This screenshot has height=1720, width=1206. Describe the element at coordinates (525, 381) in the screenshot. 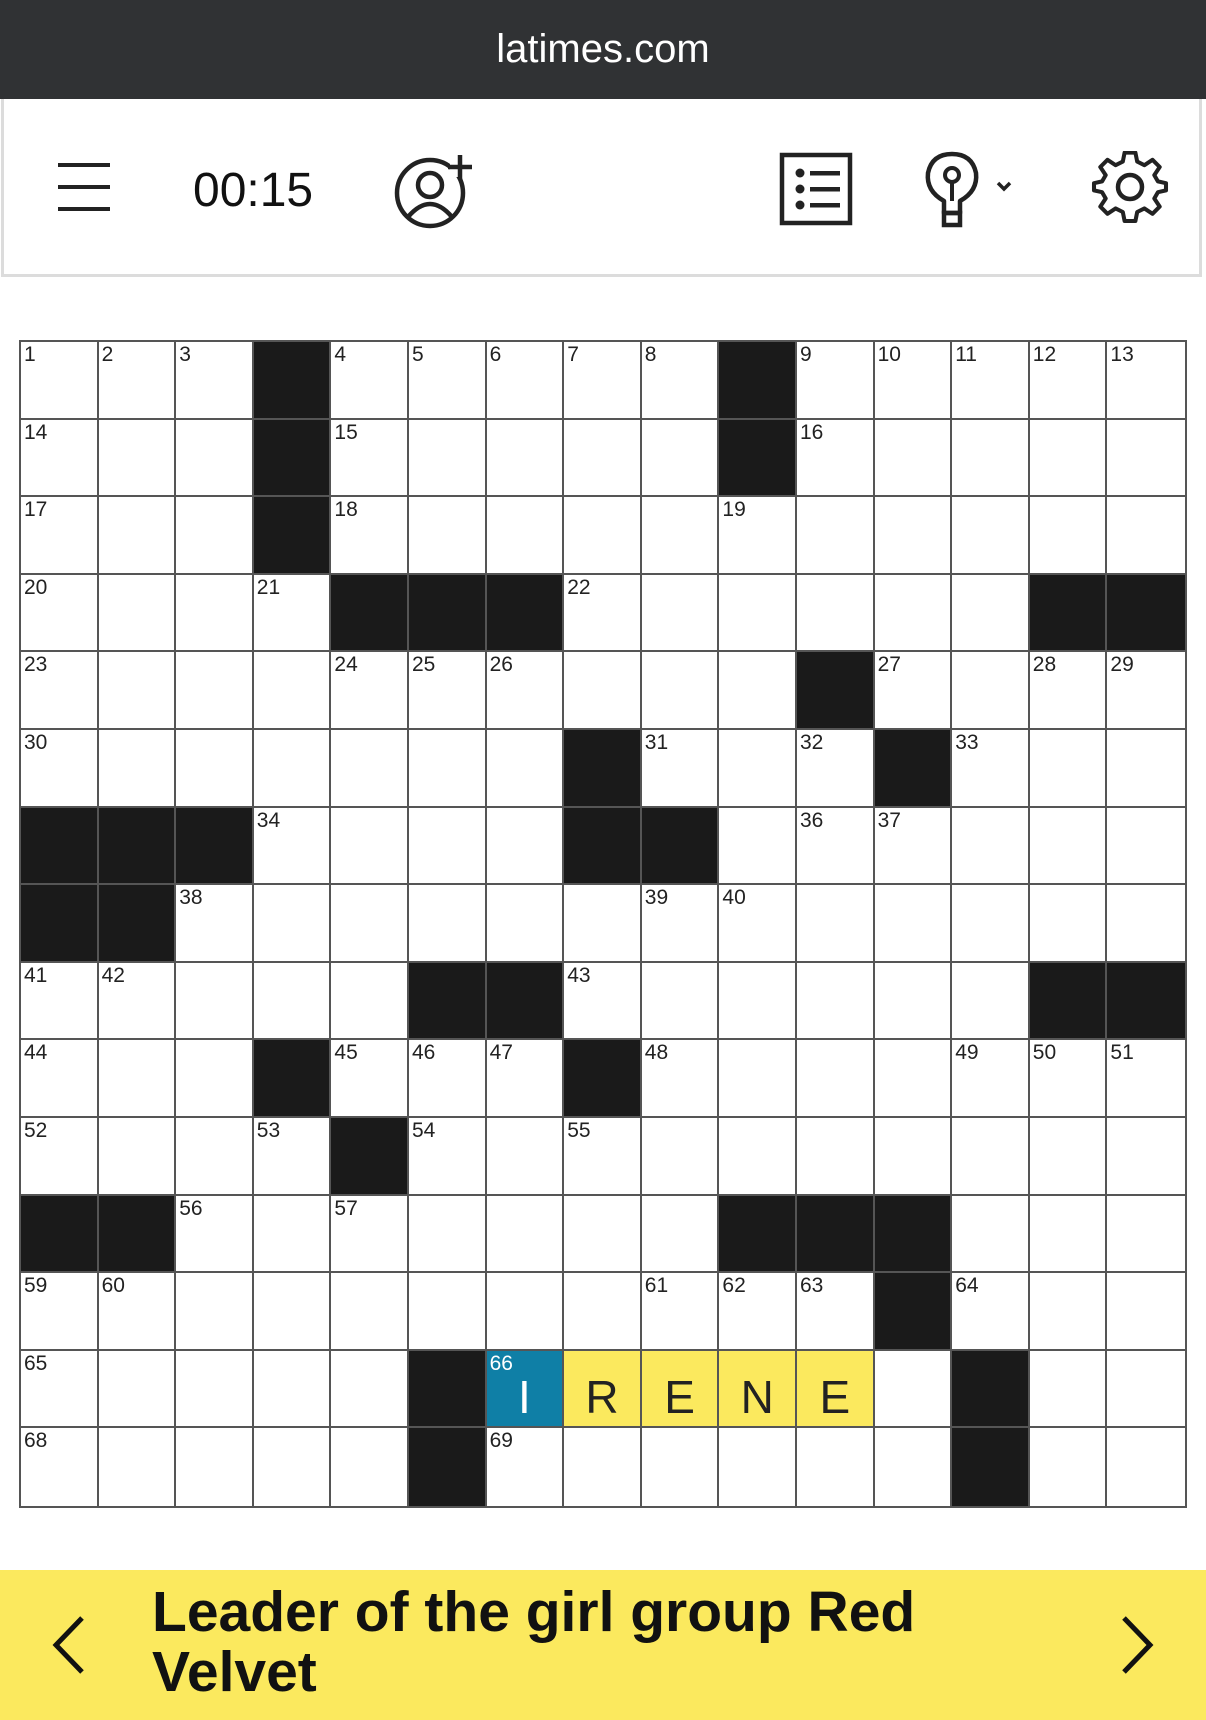

I see `grid-cell: 6` at that location.